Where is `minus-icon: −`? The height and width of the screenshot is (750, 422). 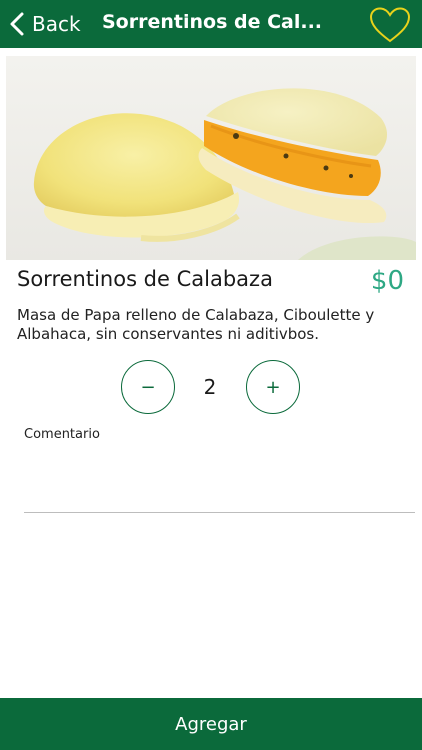
minus-icon: − is located at coordinates (148, 387).